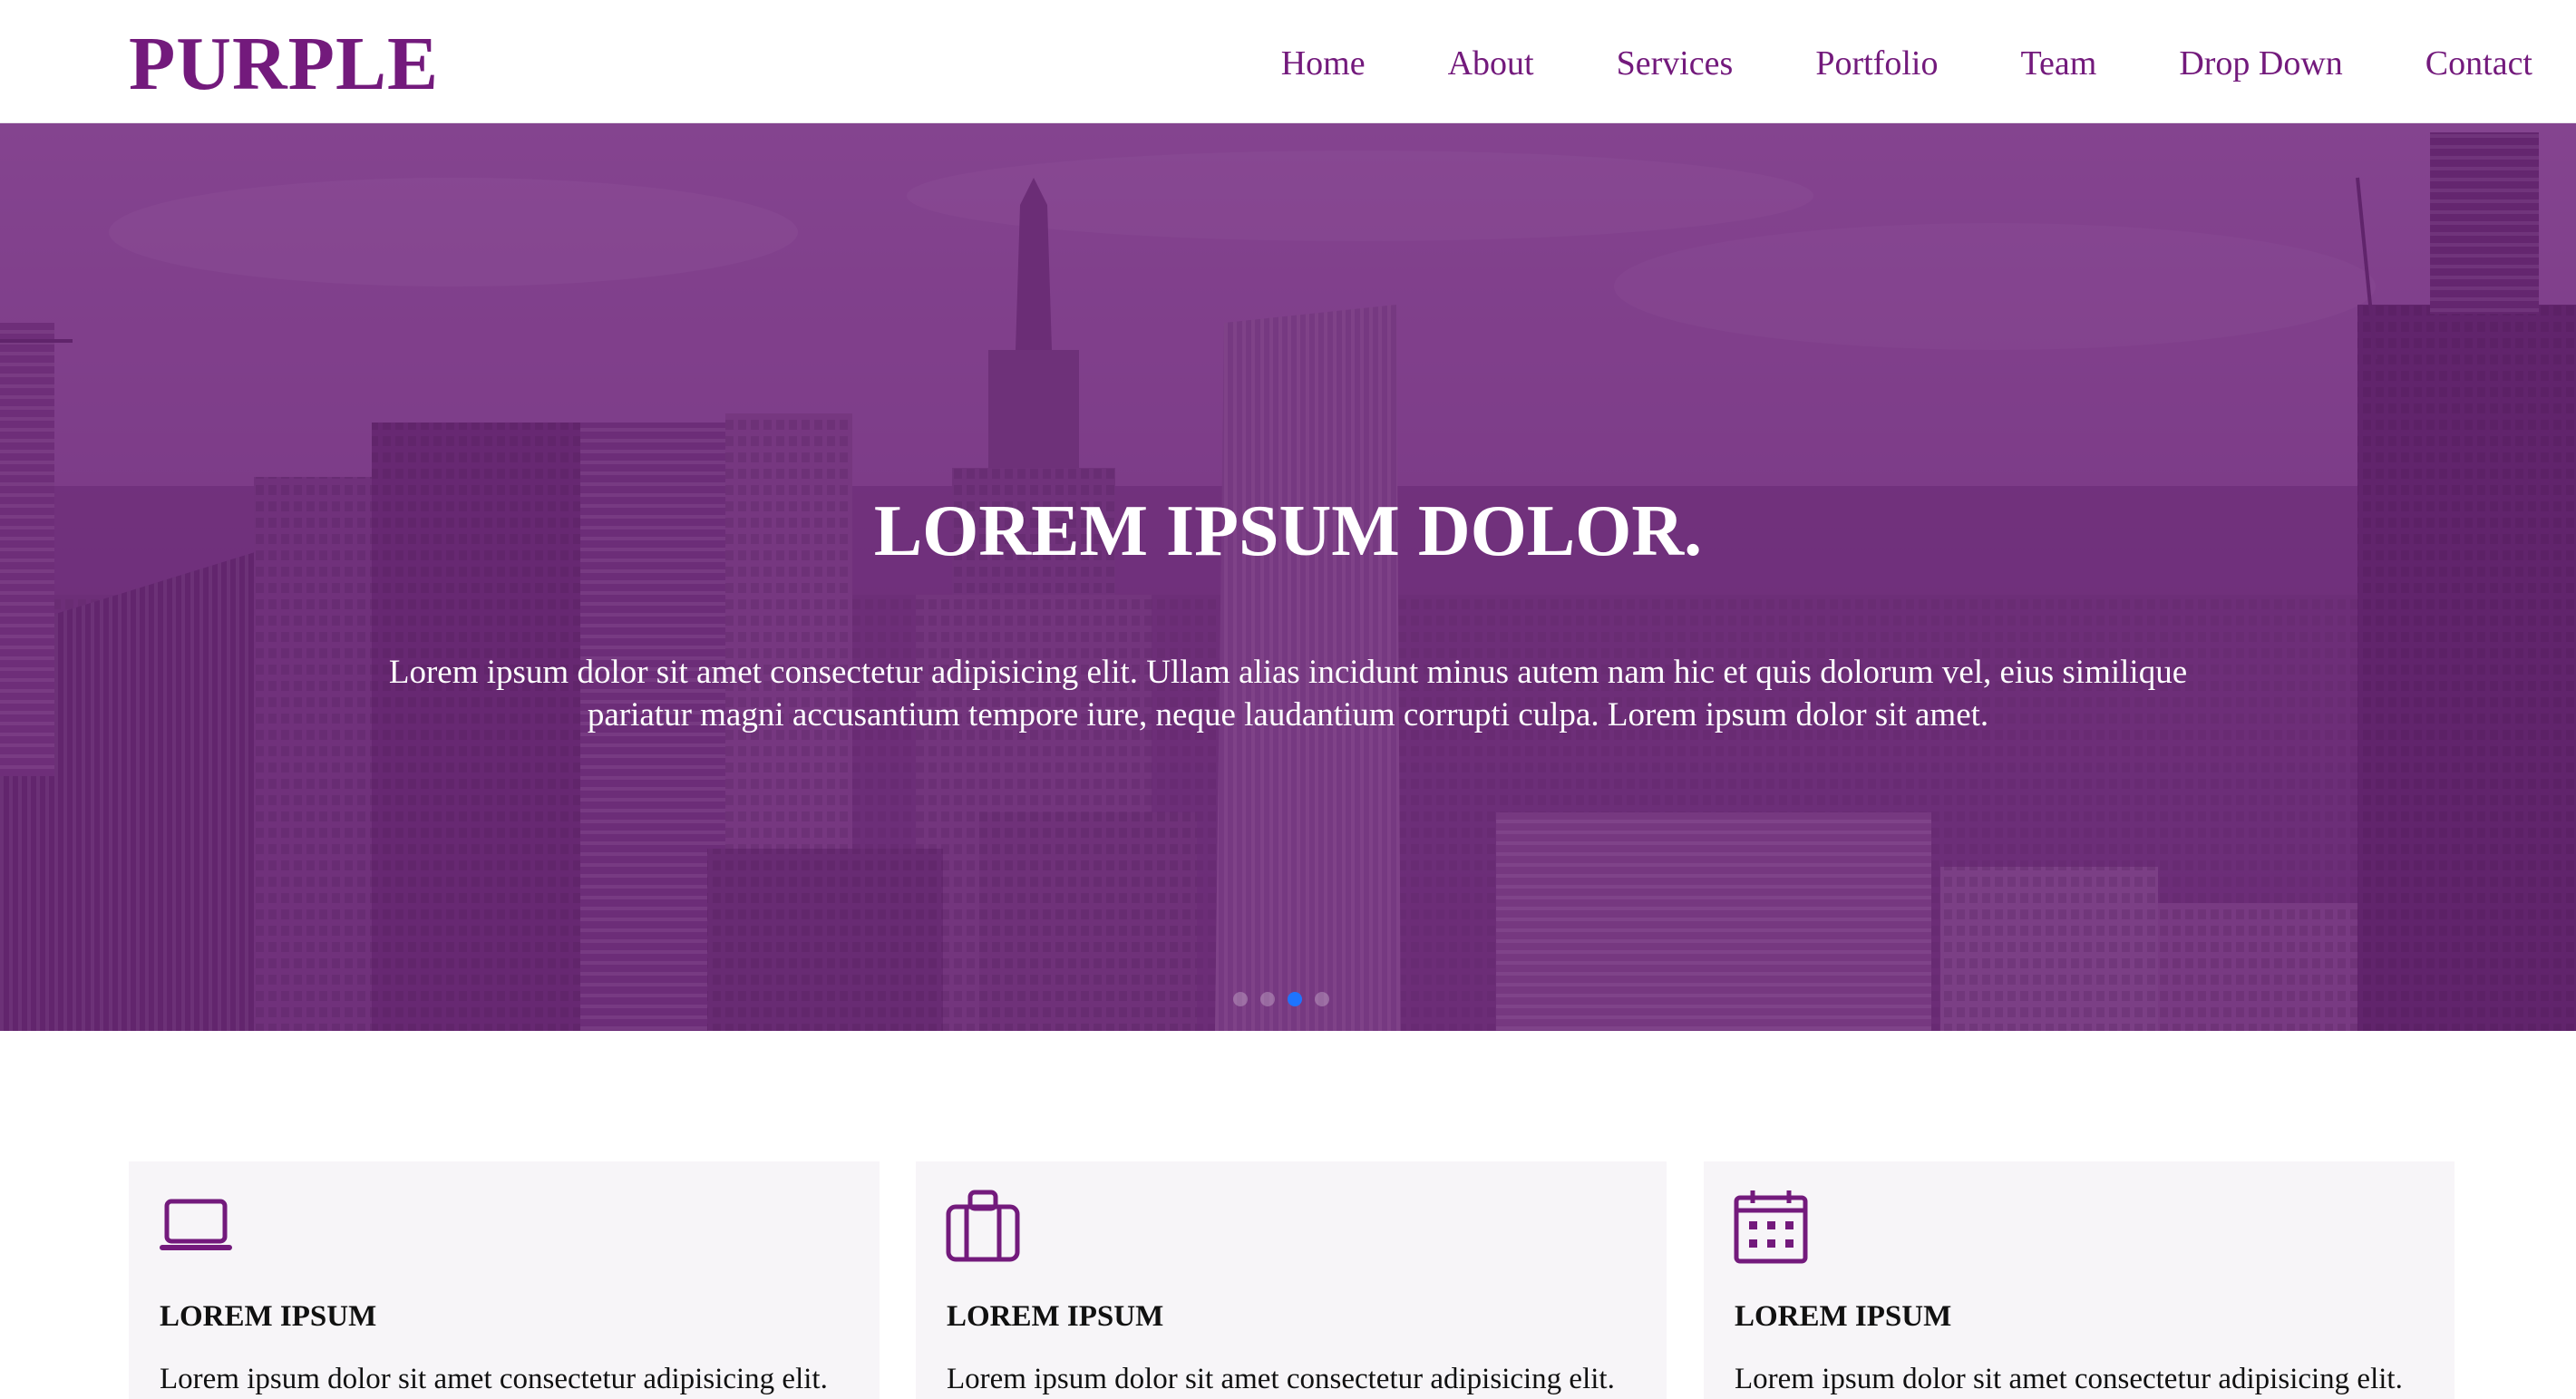 This screenshot has height=1399, width=2576. Describe the element at coordinates (1295, 999) in the screenshot. I see `carousel-dot-active` at that location.